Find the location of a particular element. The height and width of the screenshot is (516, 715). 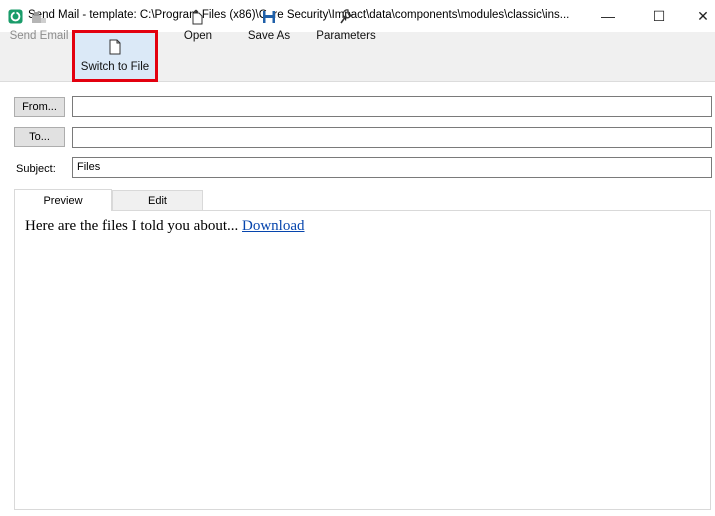

open-label: Open is located at coordinates (198, 36).